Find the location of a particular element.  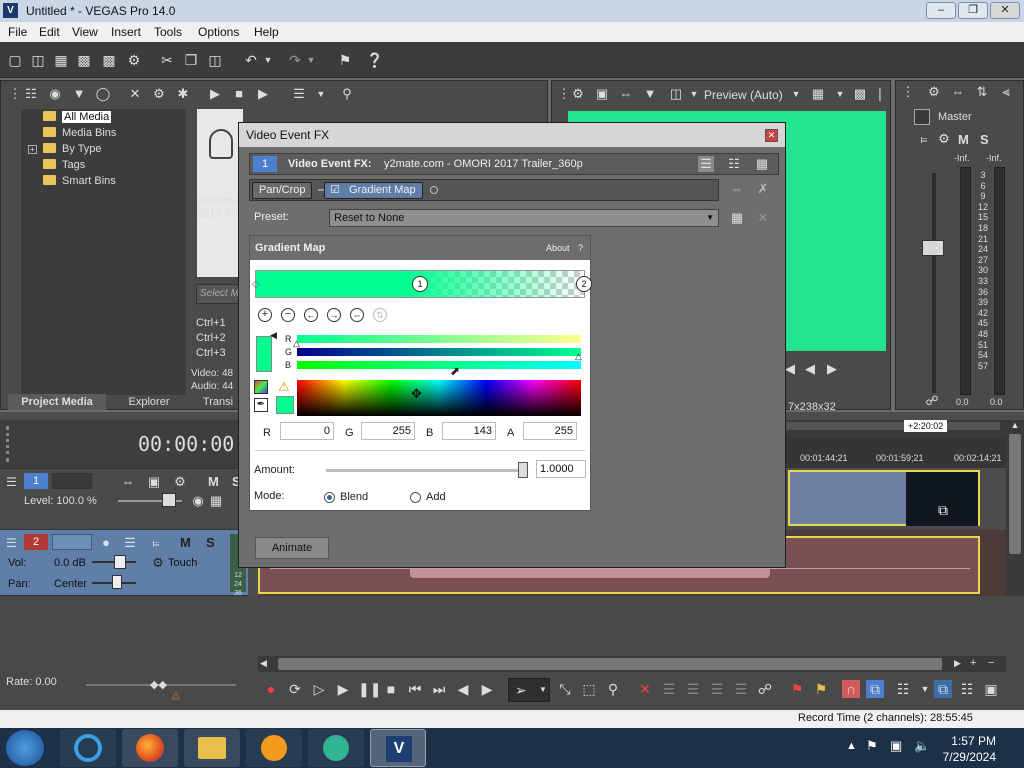

open-icon: ◫ is located at coordinates (38, 60).